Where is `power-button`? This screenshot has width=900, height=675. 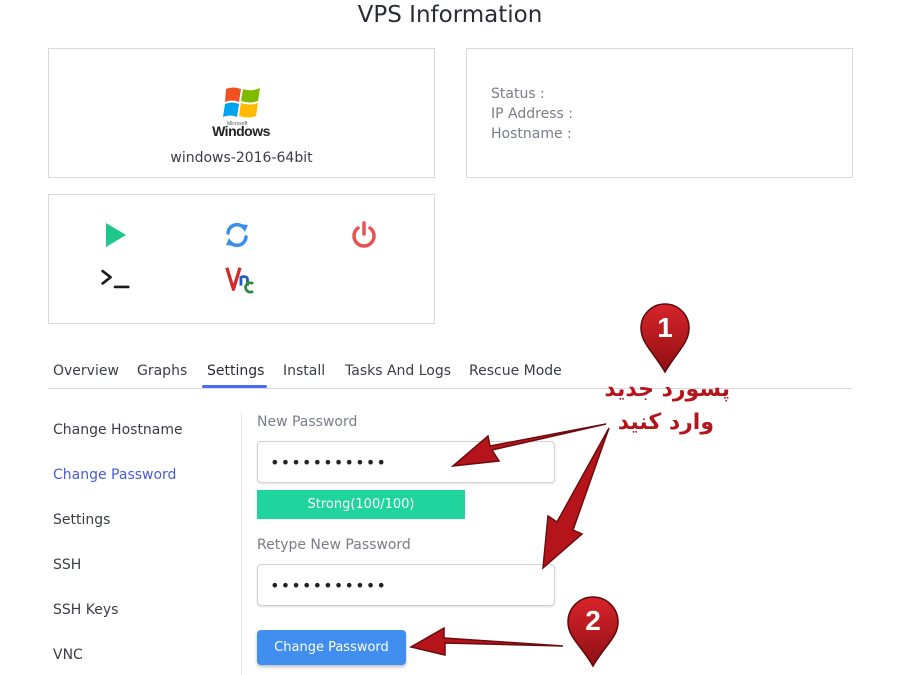 power-button is located at coordinates (364, 235).